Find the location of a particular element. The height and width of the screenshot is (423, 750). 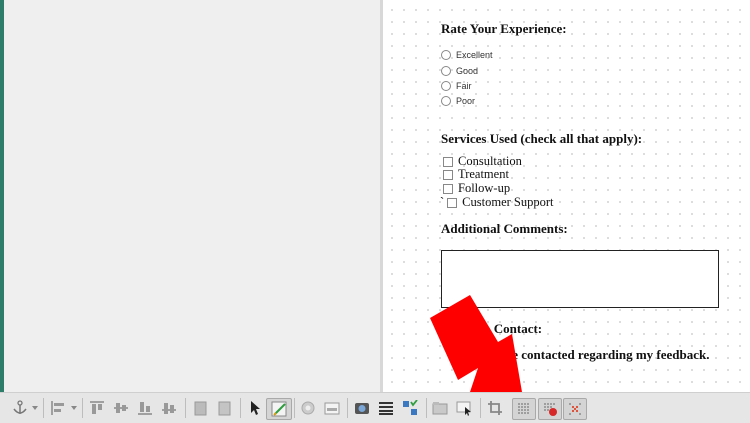

tab-order-icon is located at coordinates (386, 408).